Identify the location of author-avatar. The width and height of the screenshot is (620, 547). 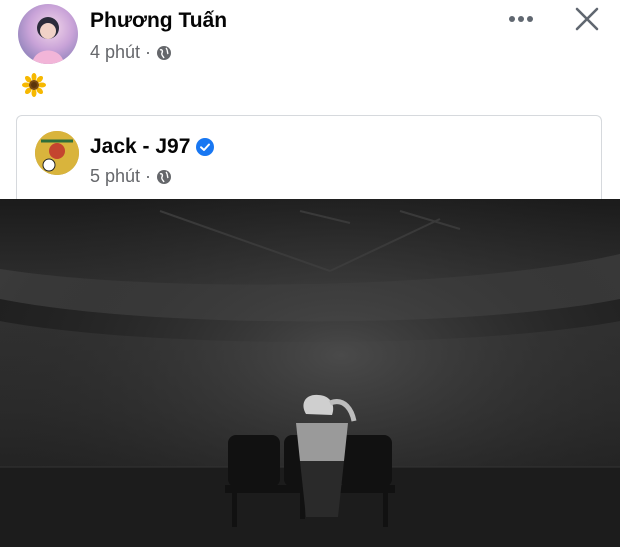
(48, 34).